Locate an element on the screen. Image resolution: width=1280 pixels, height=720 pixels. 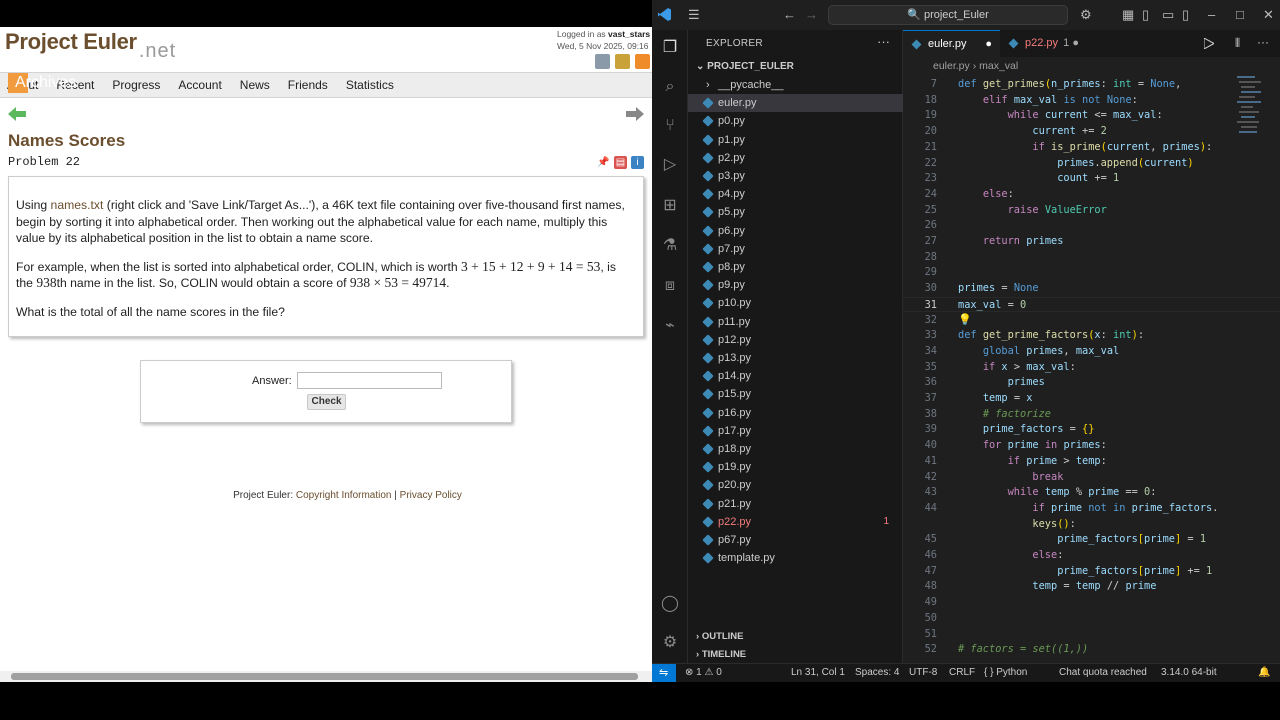
file-item: p4.py is located at coordinates (795, 194).